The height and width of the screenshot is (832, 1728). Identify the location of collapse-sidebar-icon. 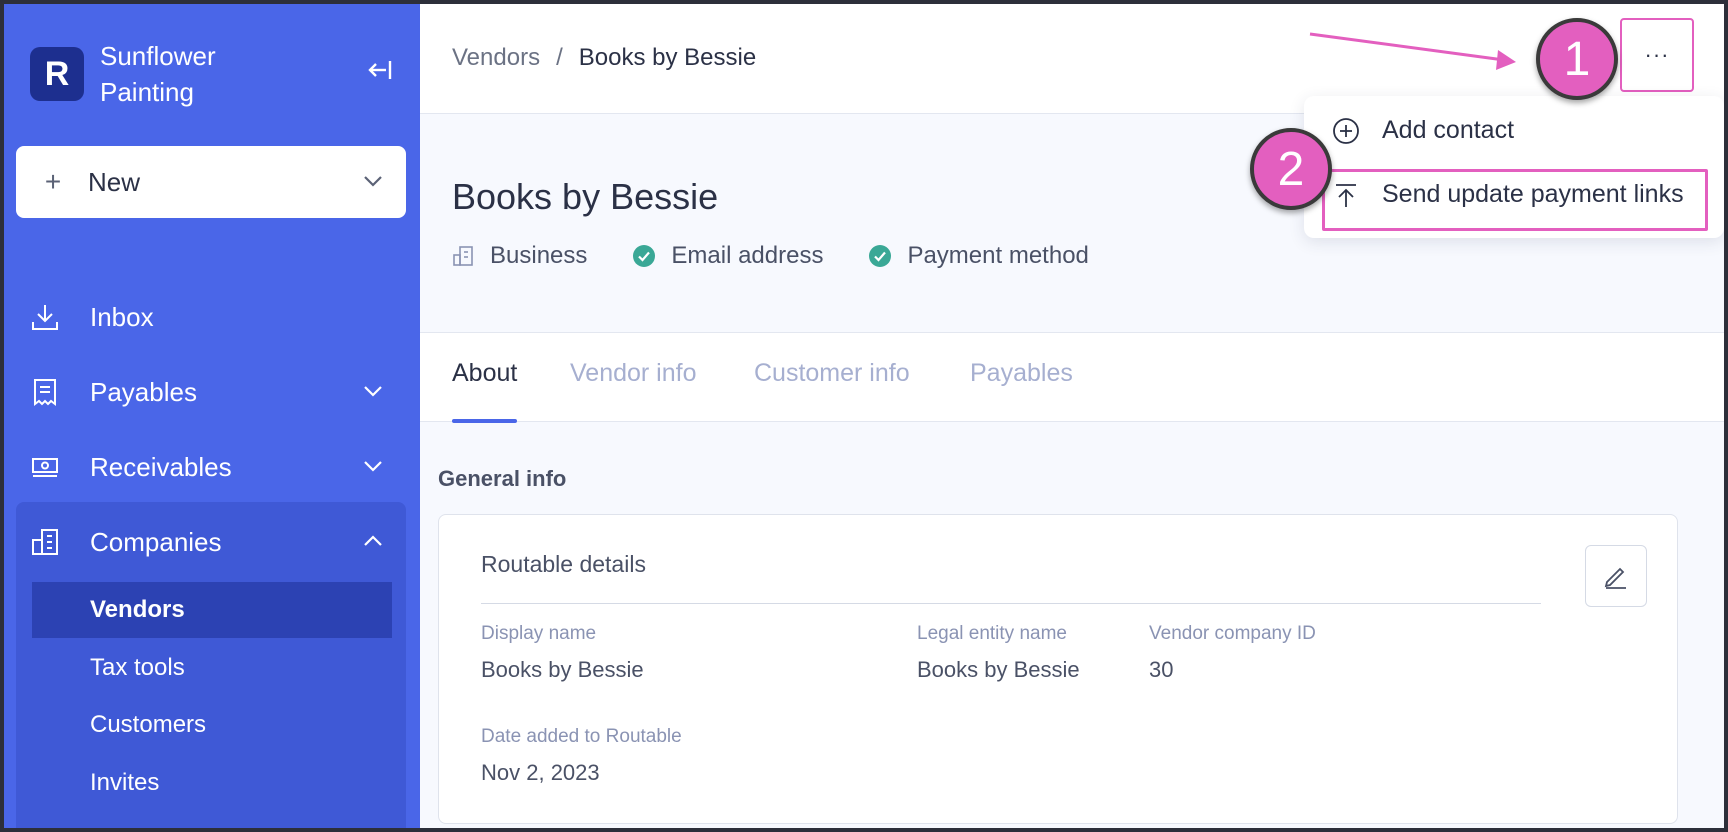
(379, 70).